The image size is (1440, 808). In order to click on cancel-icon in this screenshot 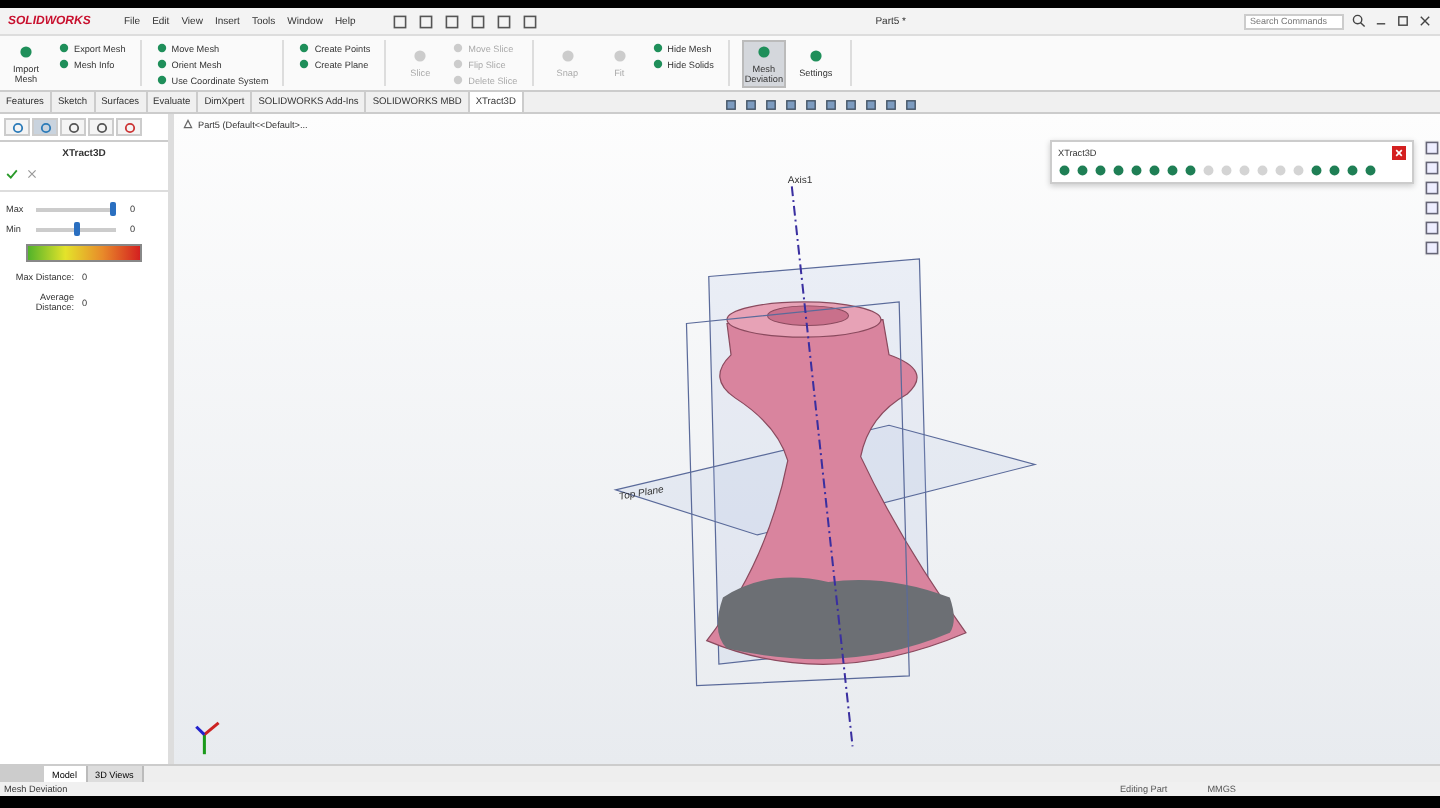, I will do `click(32, 174)`.